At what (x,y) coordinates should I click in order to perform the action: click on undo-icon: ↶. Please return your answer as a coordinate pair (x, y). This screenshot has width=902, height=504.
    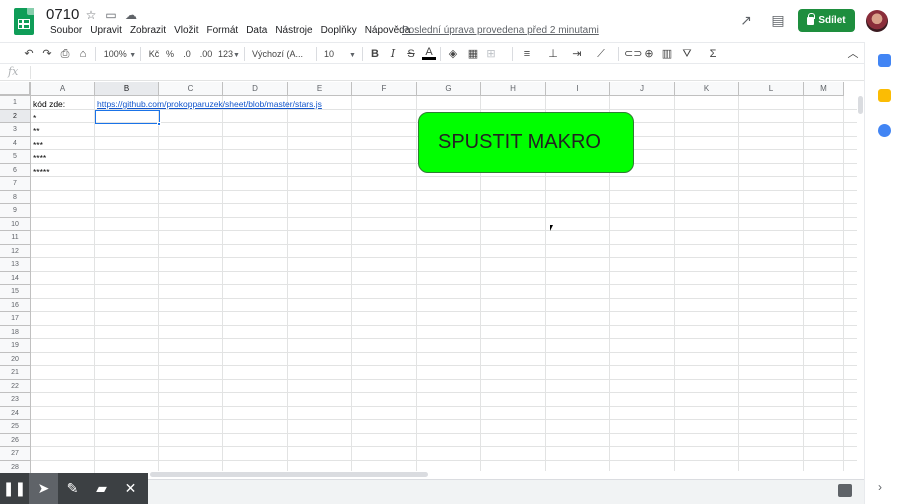
    Looking at the image, I should click on (29, 54).